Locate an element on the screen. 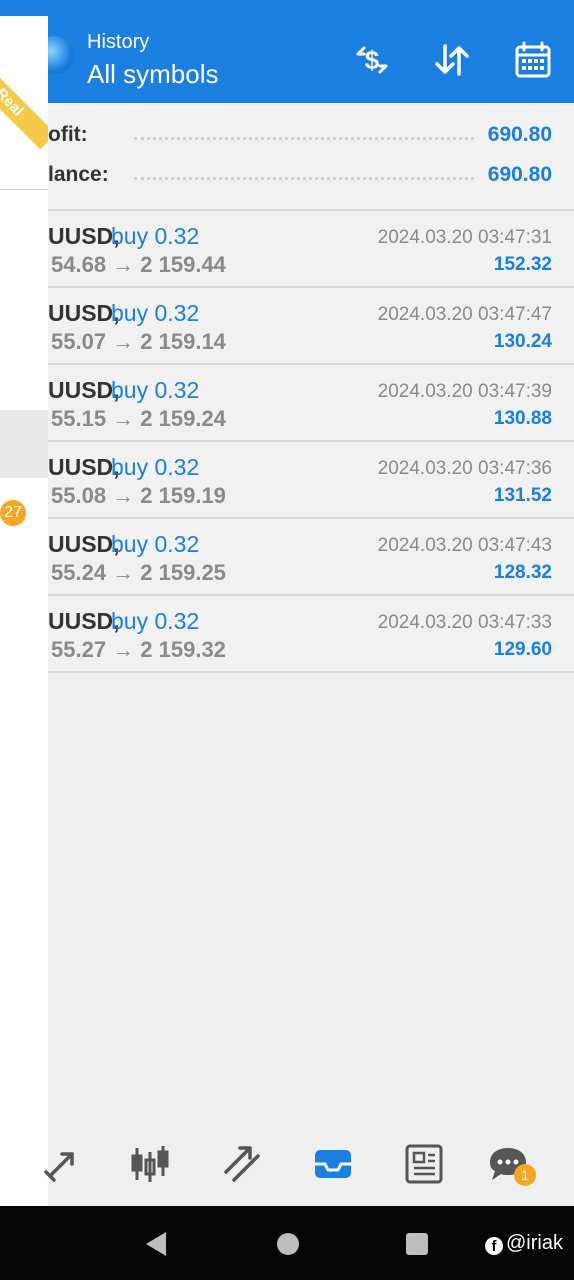 This screenshot has height=1280, width=574. deal-profit: 128.32 is located at coordinates (522, 572).